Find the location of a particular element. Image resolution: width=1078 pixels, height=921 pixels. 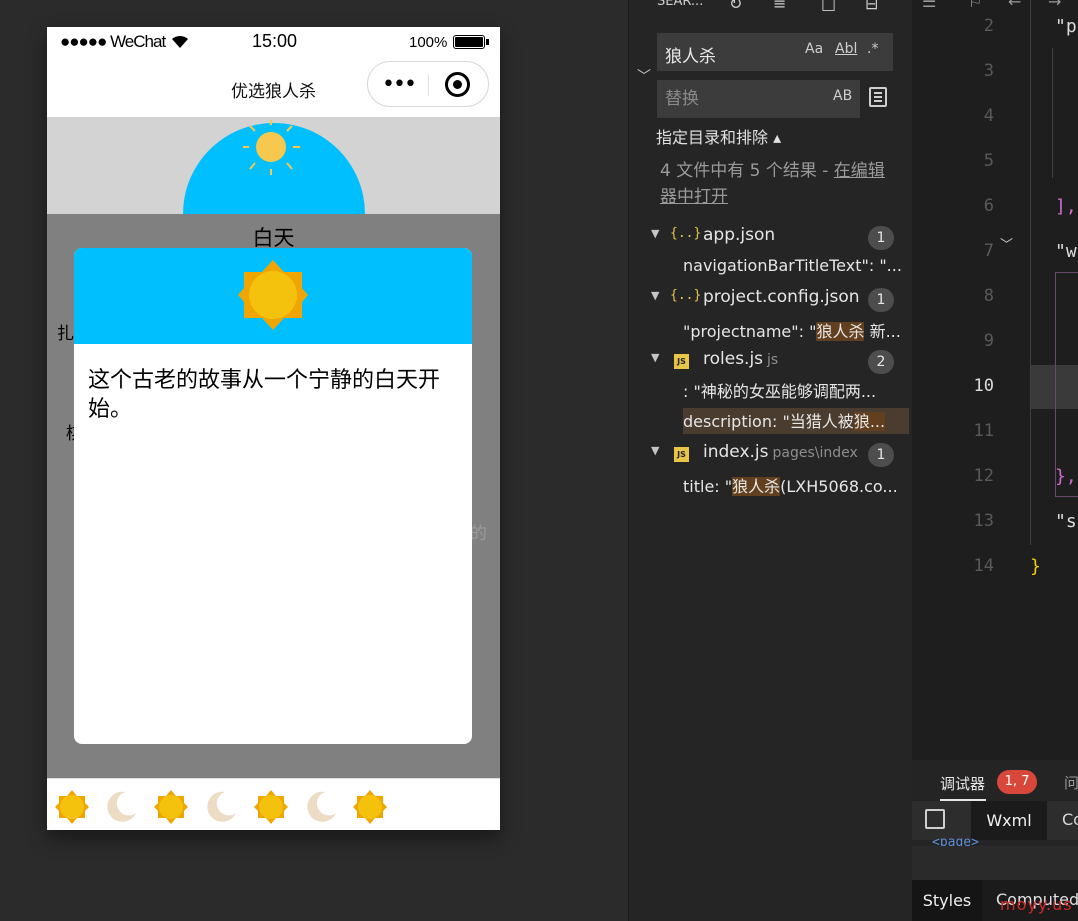

close-miniprogram-icon is located at coordinates (457, 84).